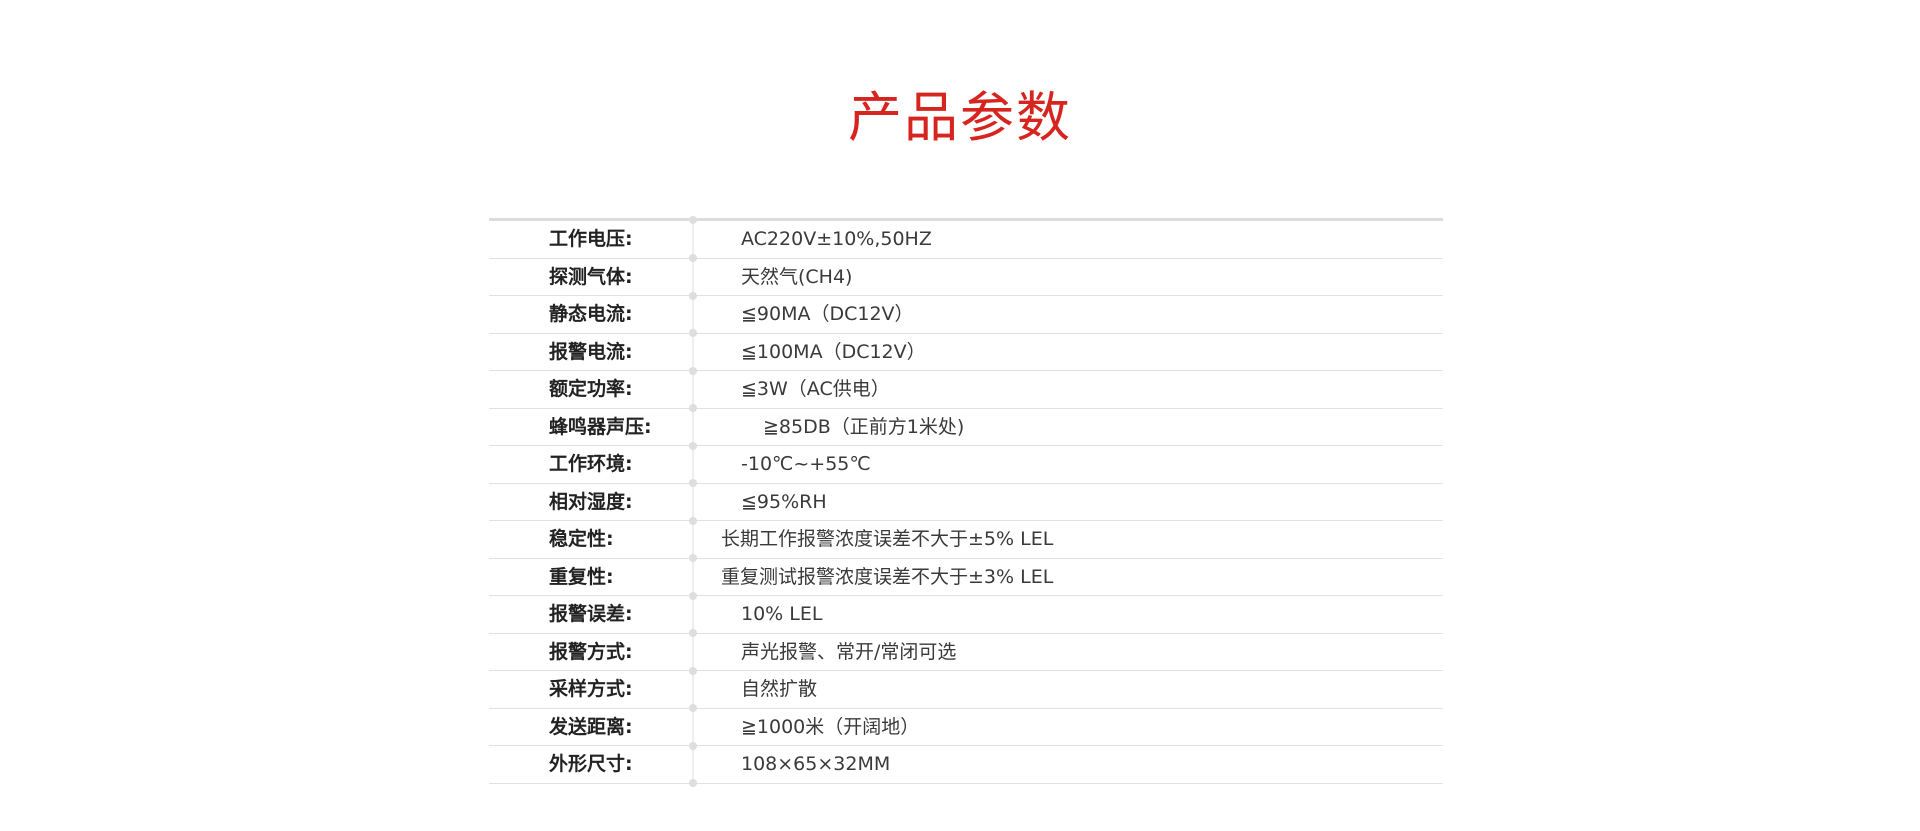 The width and height of the screenshot is (1920, 831). What do you see at coordinates (591, 464) in the screenshot?
I see `spec-label: 工作环境:` at bounding box center [591, 464].